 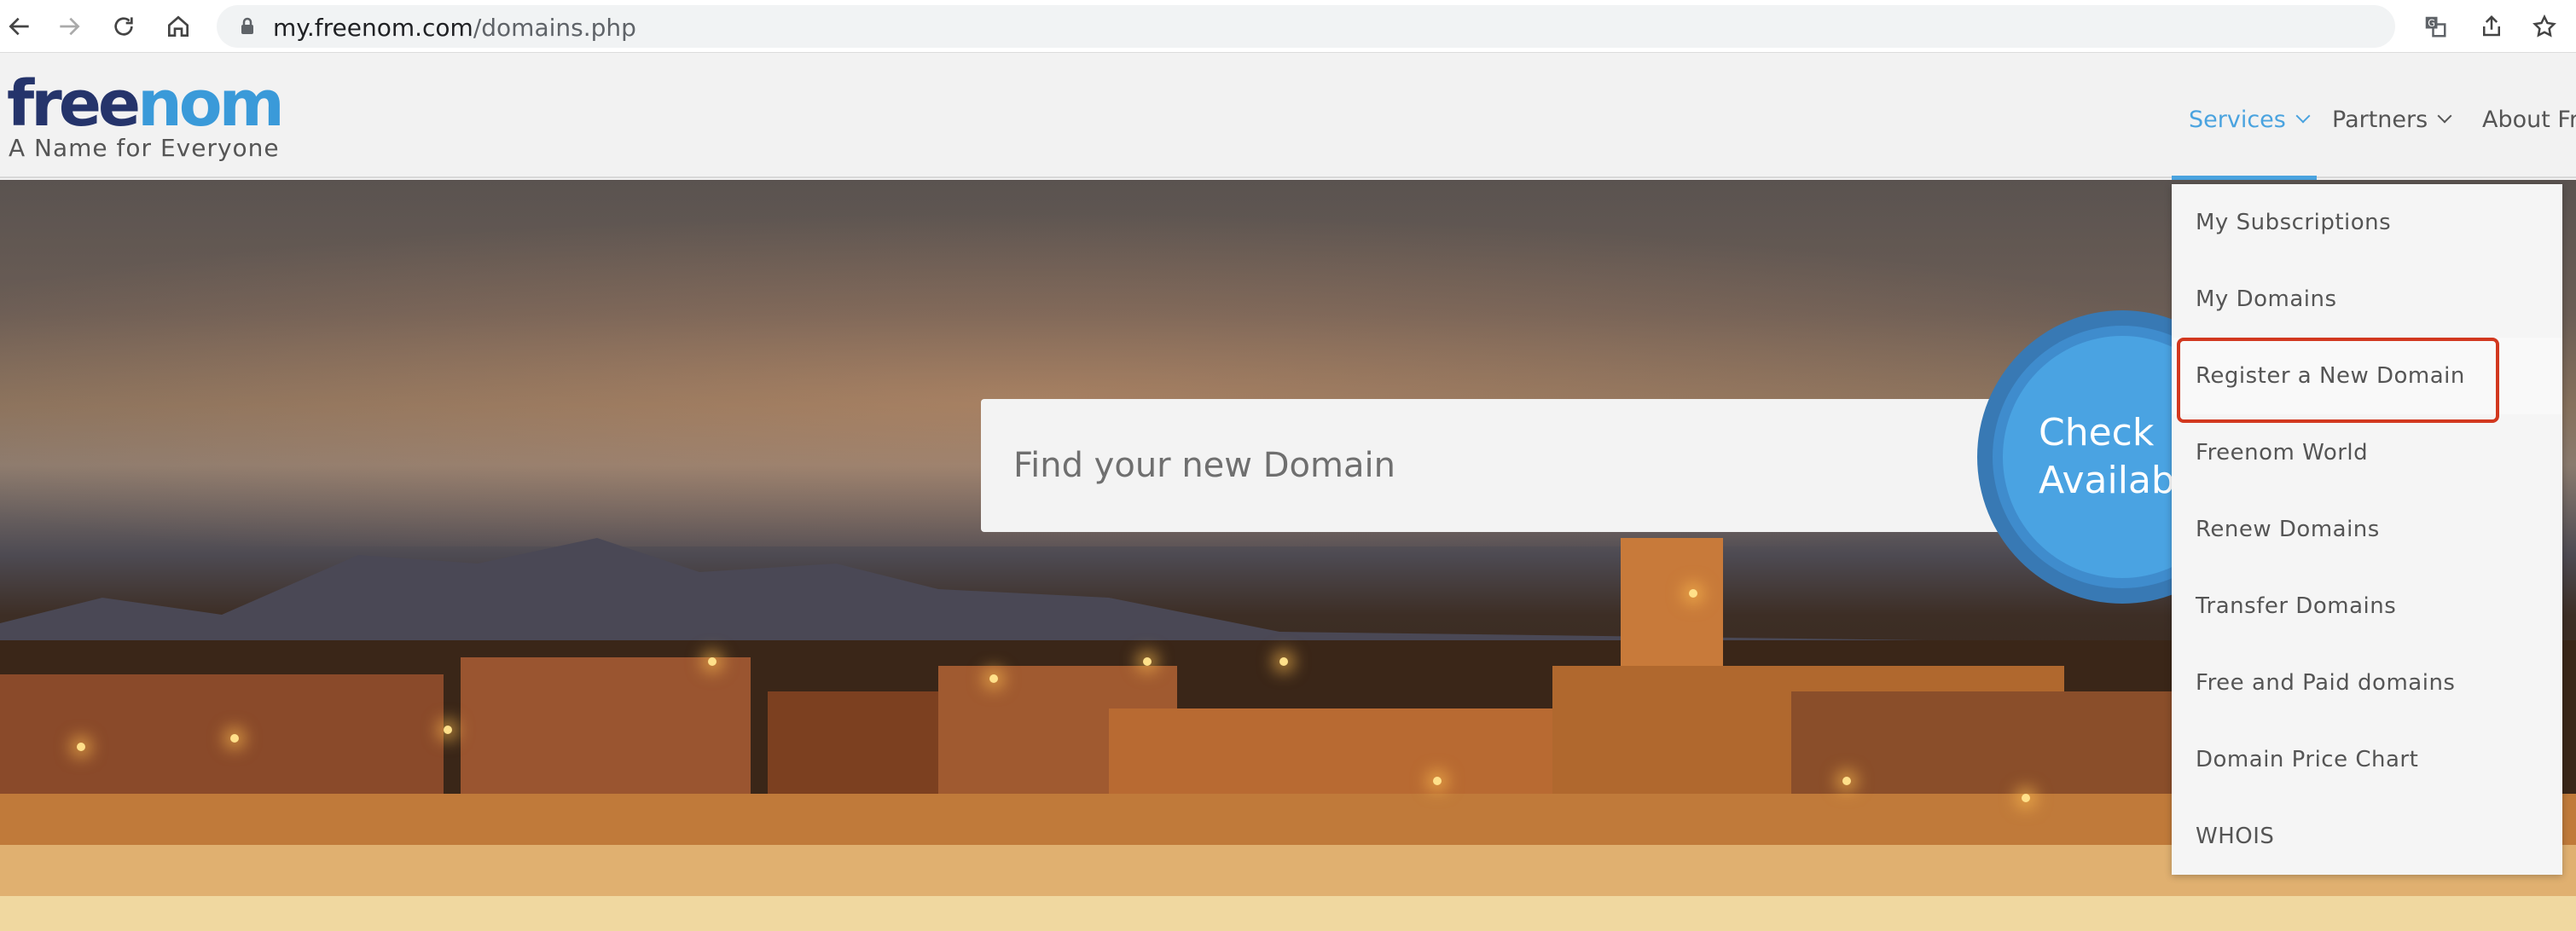 What do you see at coordinates (144, 148) in the screenshot?
I see `tagline: A Name for Everyone` at bounding box center [144, 148].